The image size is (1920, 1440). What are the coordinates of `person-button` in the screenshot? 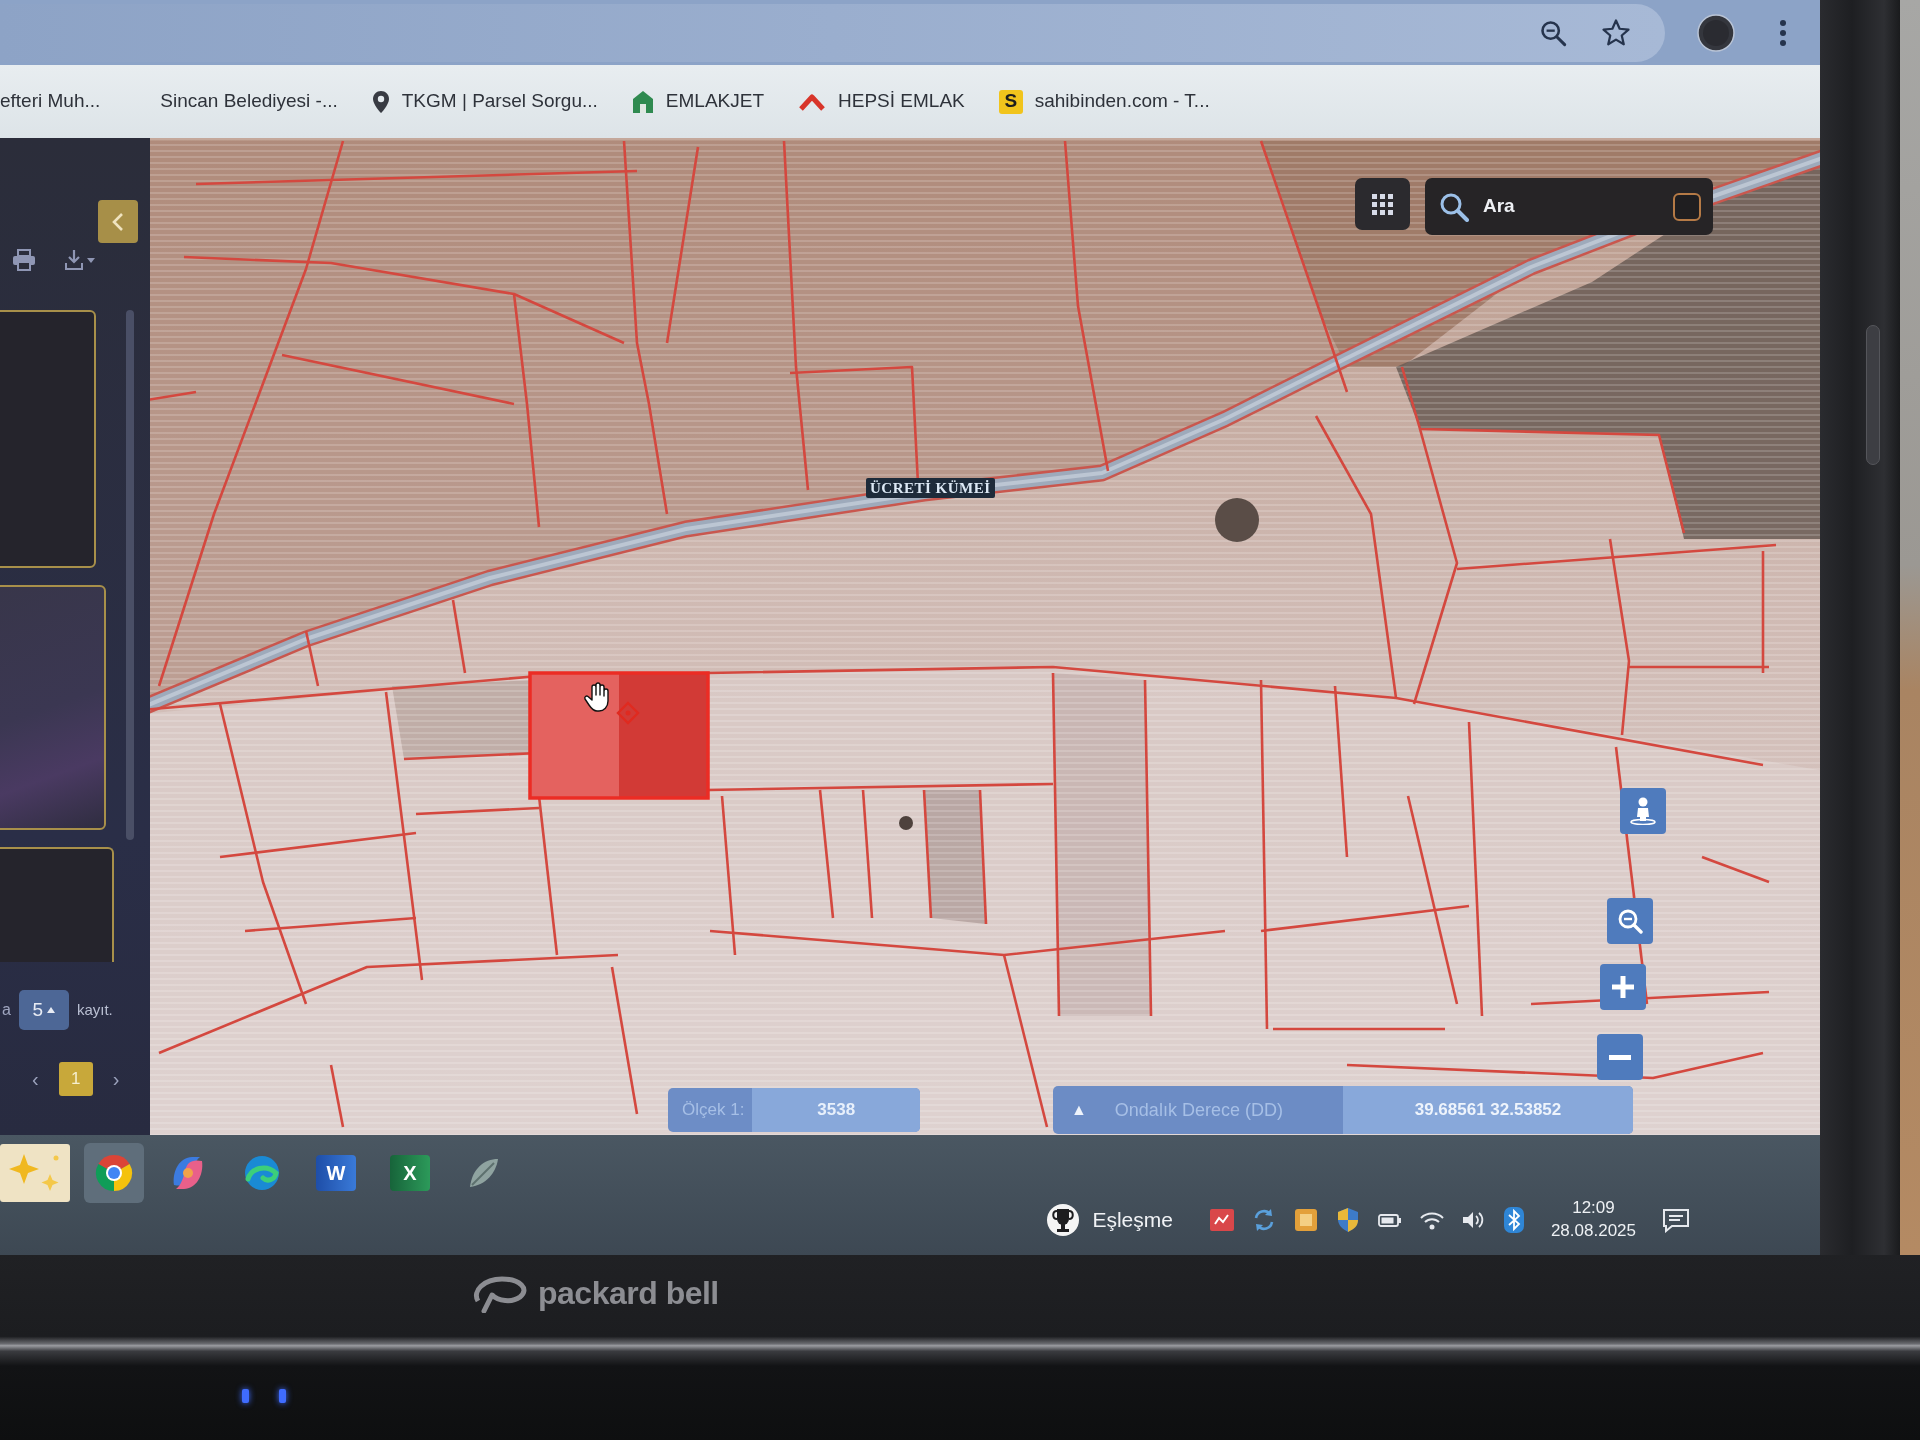 It's located at (1643, 811).